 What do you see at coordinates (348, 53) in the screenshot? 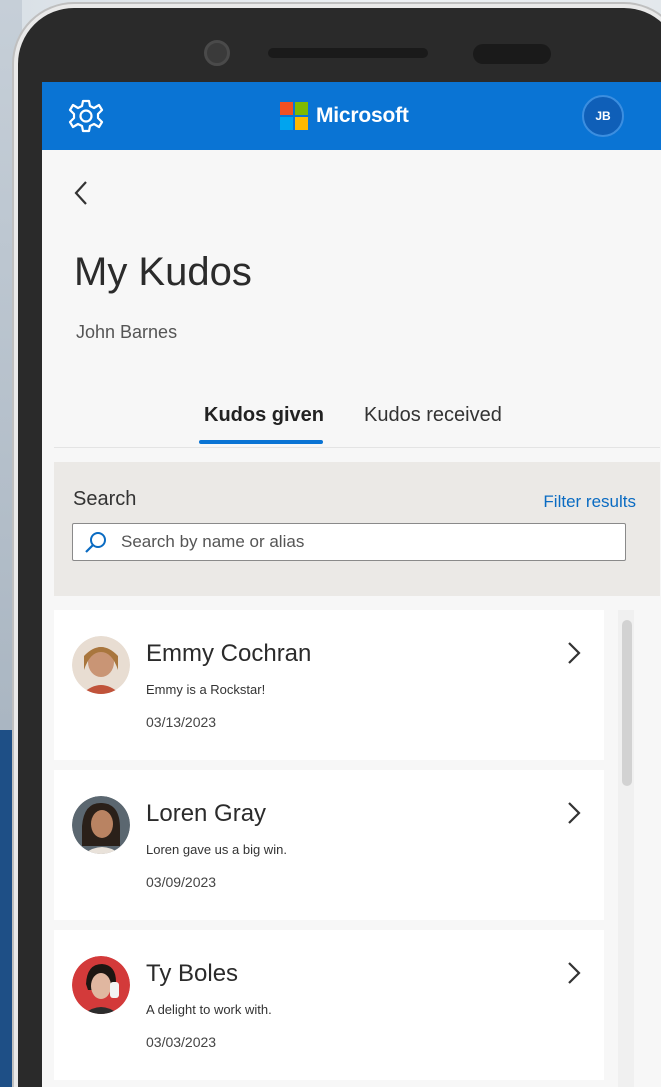
I see `speaker-grille` at bounding box center [348, 53].